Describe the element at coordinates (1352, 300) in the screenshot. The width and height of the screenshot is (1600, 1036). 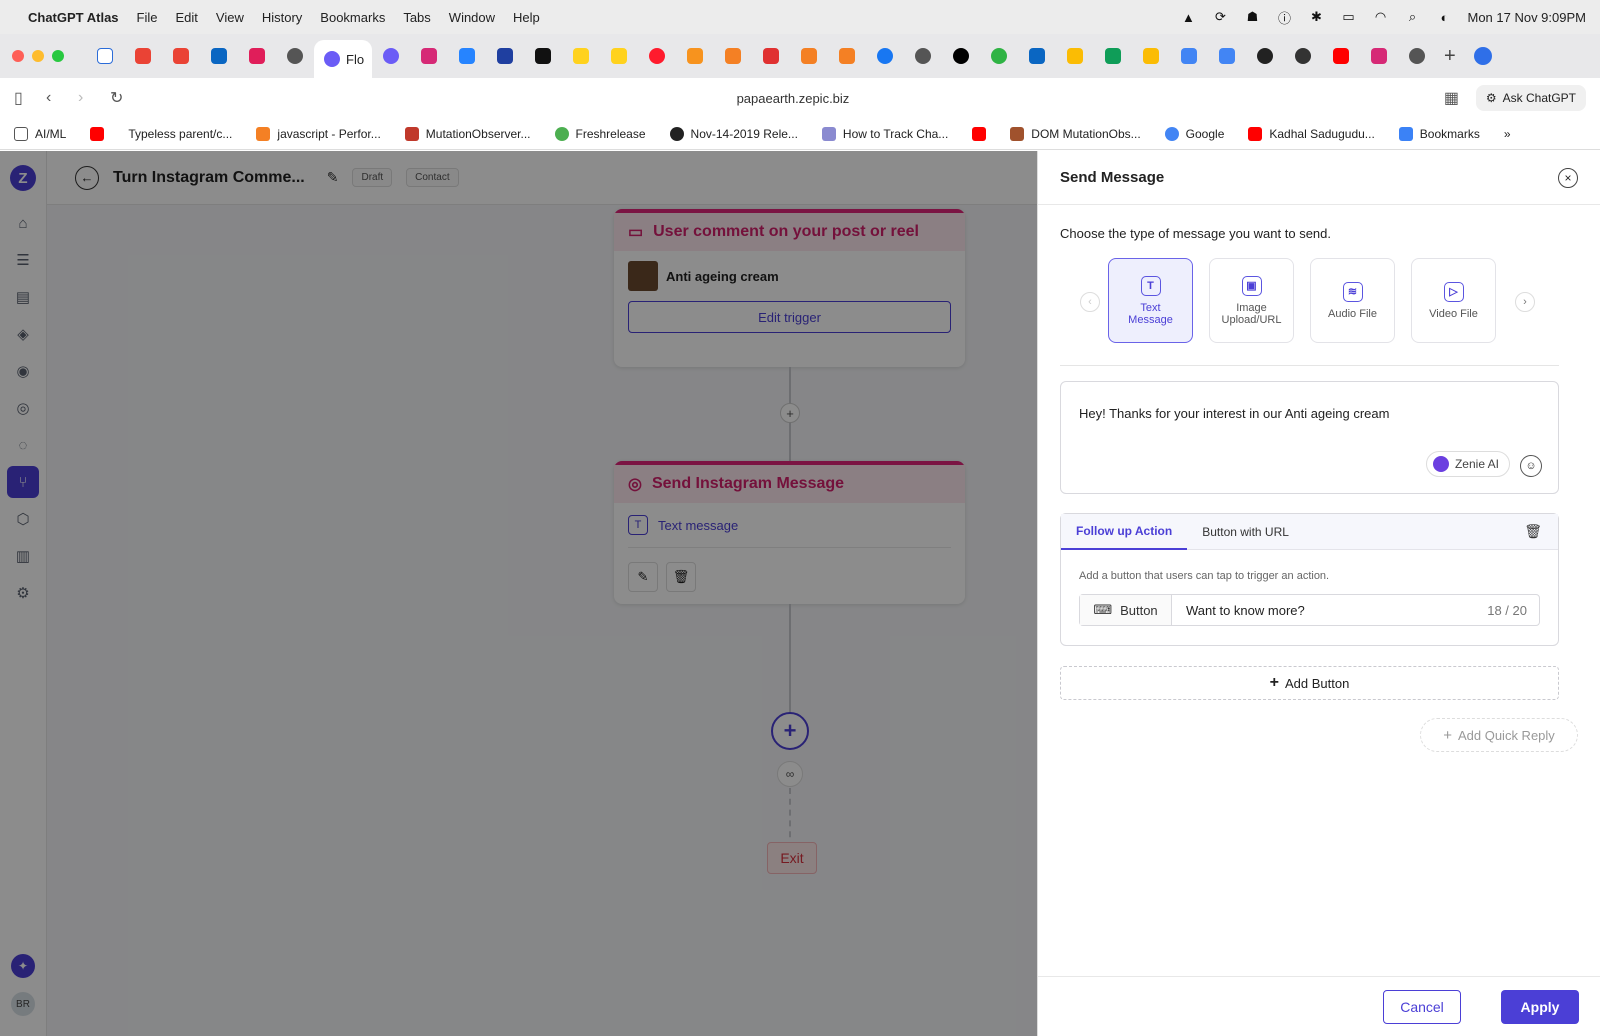
I see `type-audio-file: ≋ Audio File` at that location.